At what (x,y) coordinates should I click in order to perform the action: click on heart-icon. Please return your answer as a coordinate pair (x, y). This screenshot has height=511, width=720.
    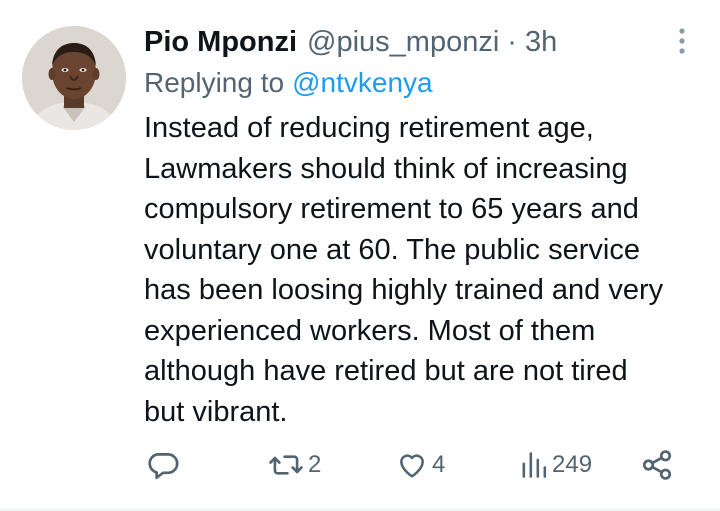
    Looking at the image, I should click on (412, 465).